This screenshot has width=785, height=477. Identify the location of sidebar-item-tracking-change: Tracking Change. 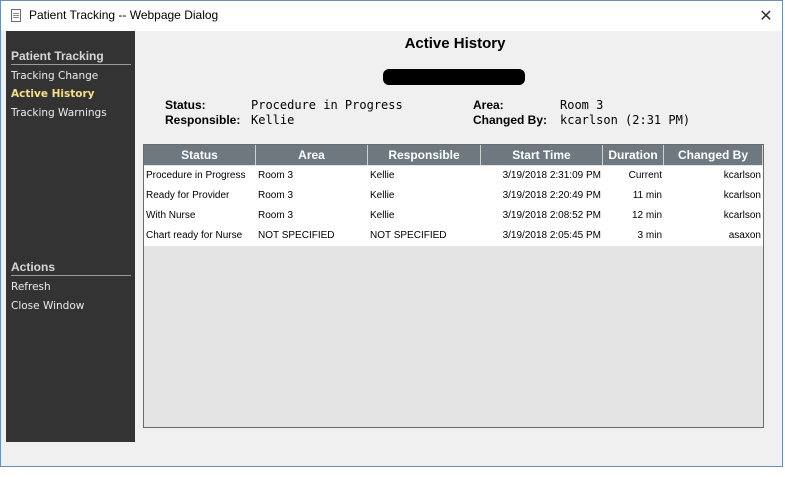
(54, 76).